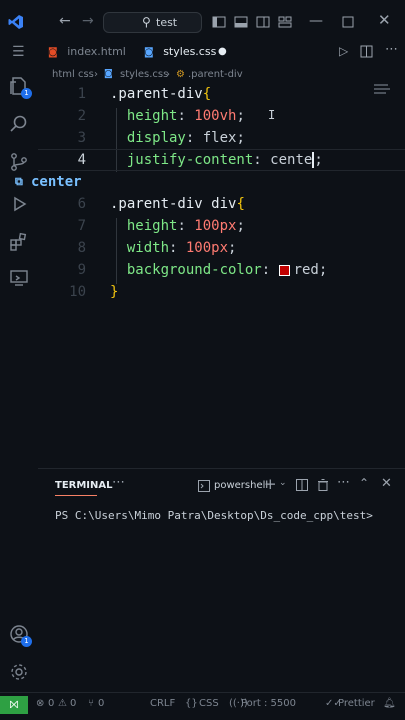 The width and height of the screenshot is (405, 720). Describe the element at coordinates (81, 204) in the screenshot. I see `line-number: 6` at that location.